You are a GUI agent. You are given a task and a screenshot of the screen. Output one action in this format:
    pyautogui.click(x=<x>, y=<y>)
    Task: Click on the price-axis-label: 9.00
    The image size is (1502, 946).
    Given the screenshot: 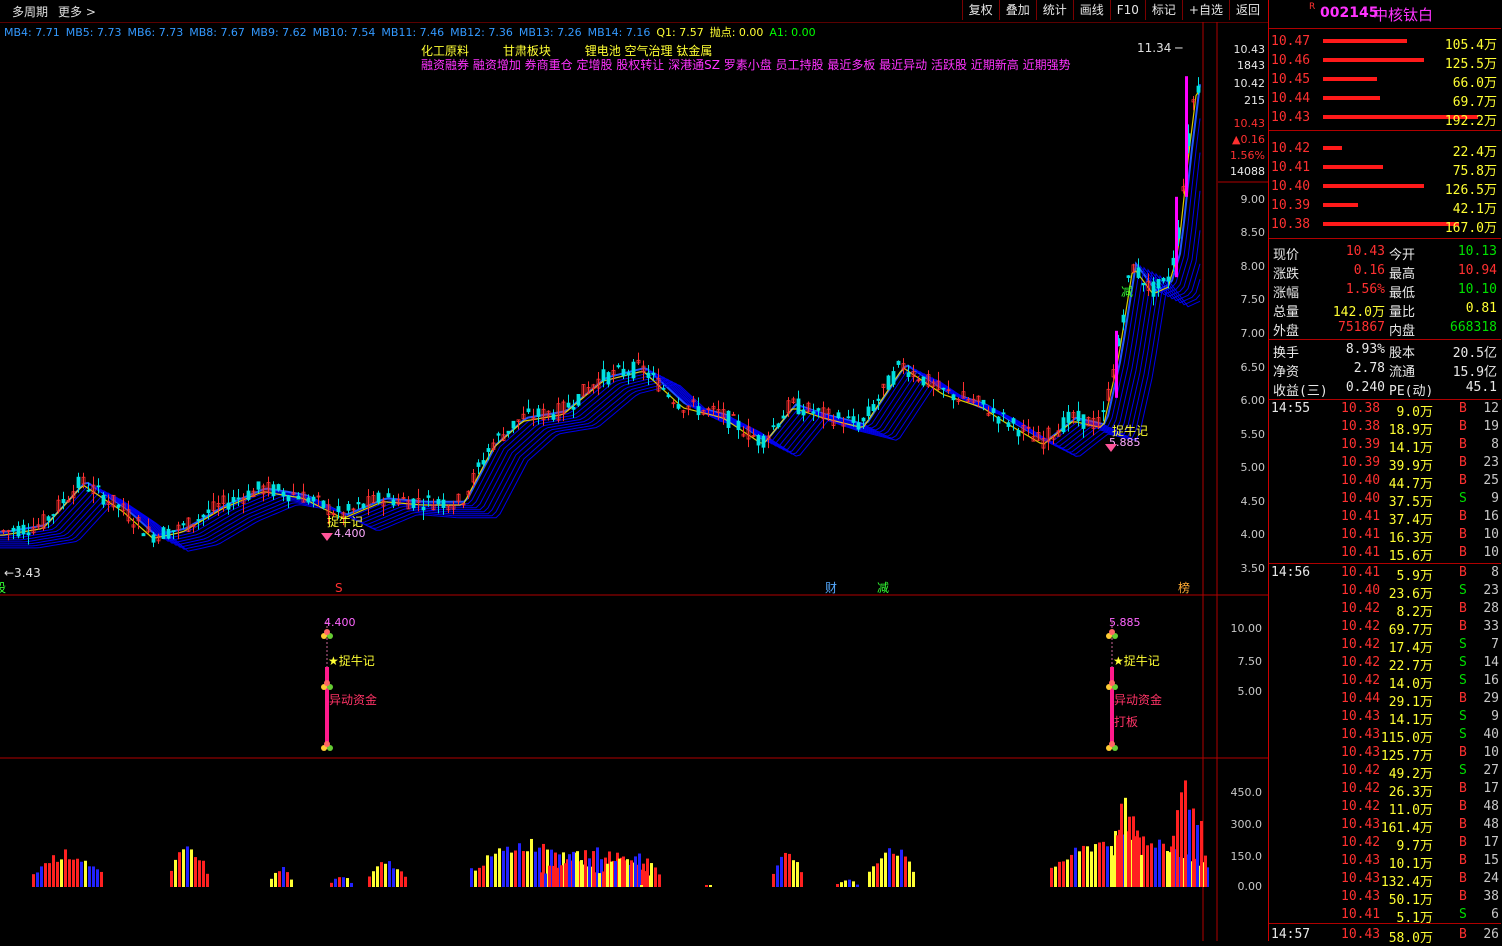 What is the action you would take?
    pyautogui.click(x=1253, y=199)
    